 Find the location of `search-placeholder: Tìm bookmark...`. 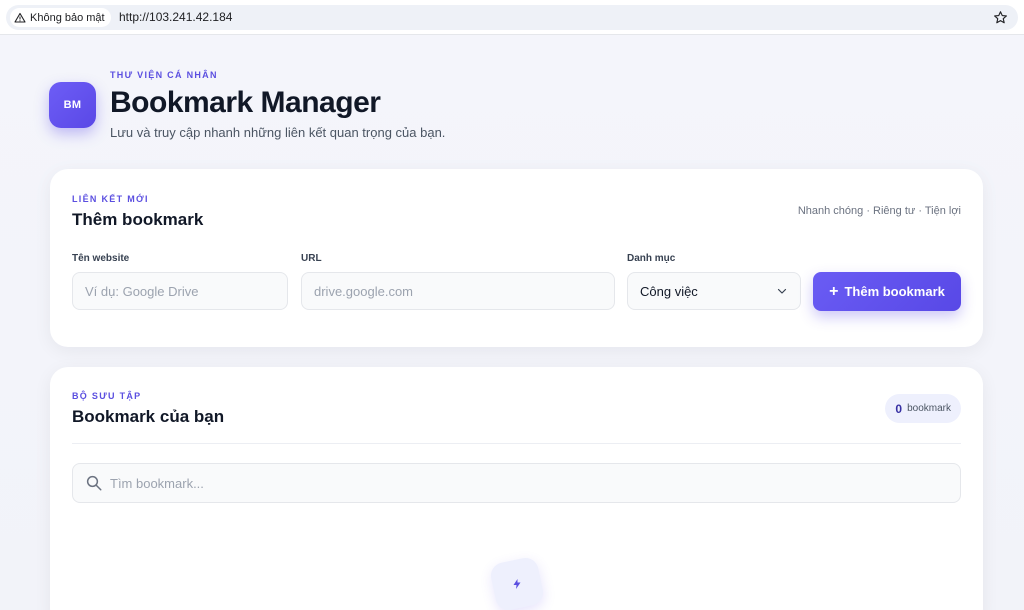

search-placeholder: Tìm bookmark... is located at coordinates (157, 483).